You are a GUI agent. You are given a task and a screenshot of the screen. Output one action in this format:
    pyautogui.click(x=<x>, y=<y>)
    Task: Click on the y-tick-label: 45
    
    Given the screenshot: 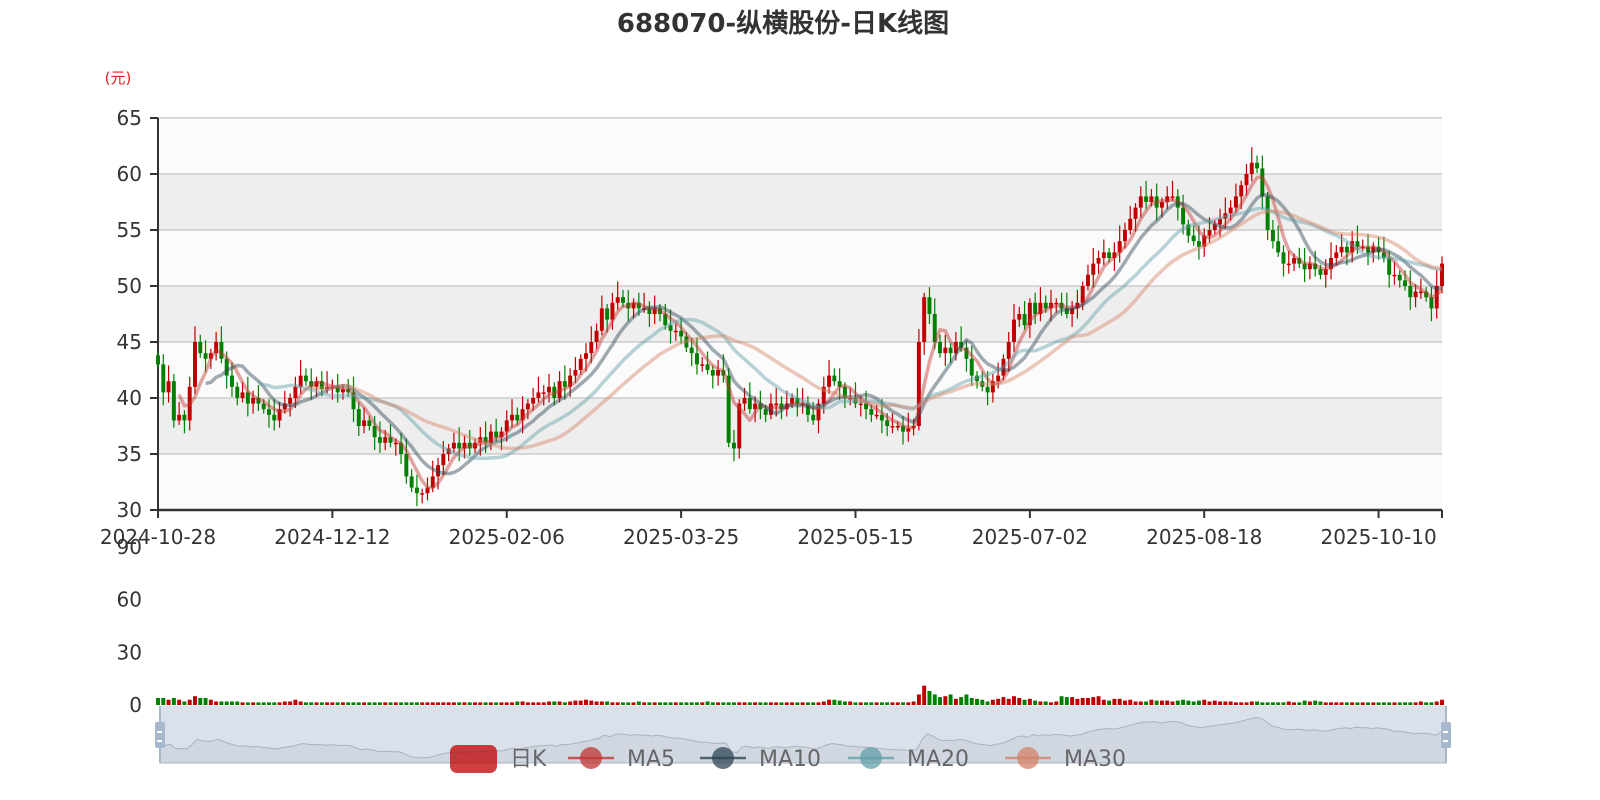 What is the action you would take?
    pyautogui.click(x=129, y=342)
    